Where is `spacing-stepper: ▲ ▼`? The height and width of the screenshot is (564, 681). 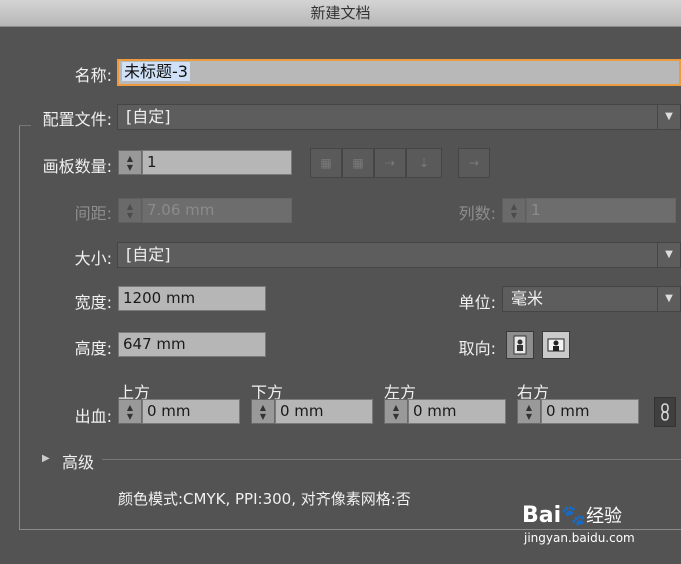
spacing-stepper: ▲ ▼ is located at coordinates (130, 210).